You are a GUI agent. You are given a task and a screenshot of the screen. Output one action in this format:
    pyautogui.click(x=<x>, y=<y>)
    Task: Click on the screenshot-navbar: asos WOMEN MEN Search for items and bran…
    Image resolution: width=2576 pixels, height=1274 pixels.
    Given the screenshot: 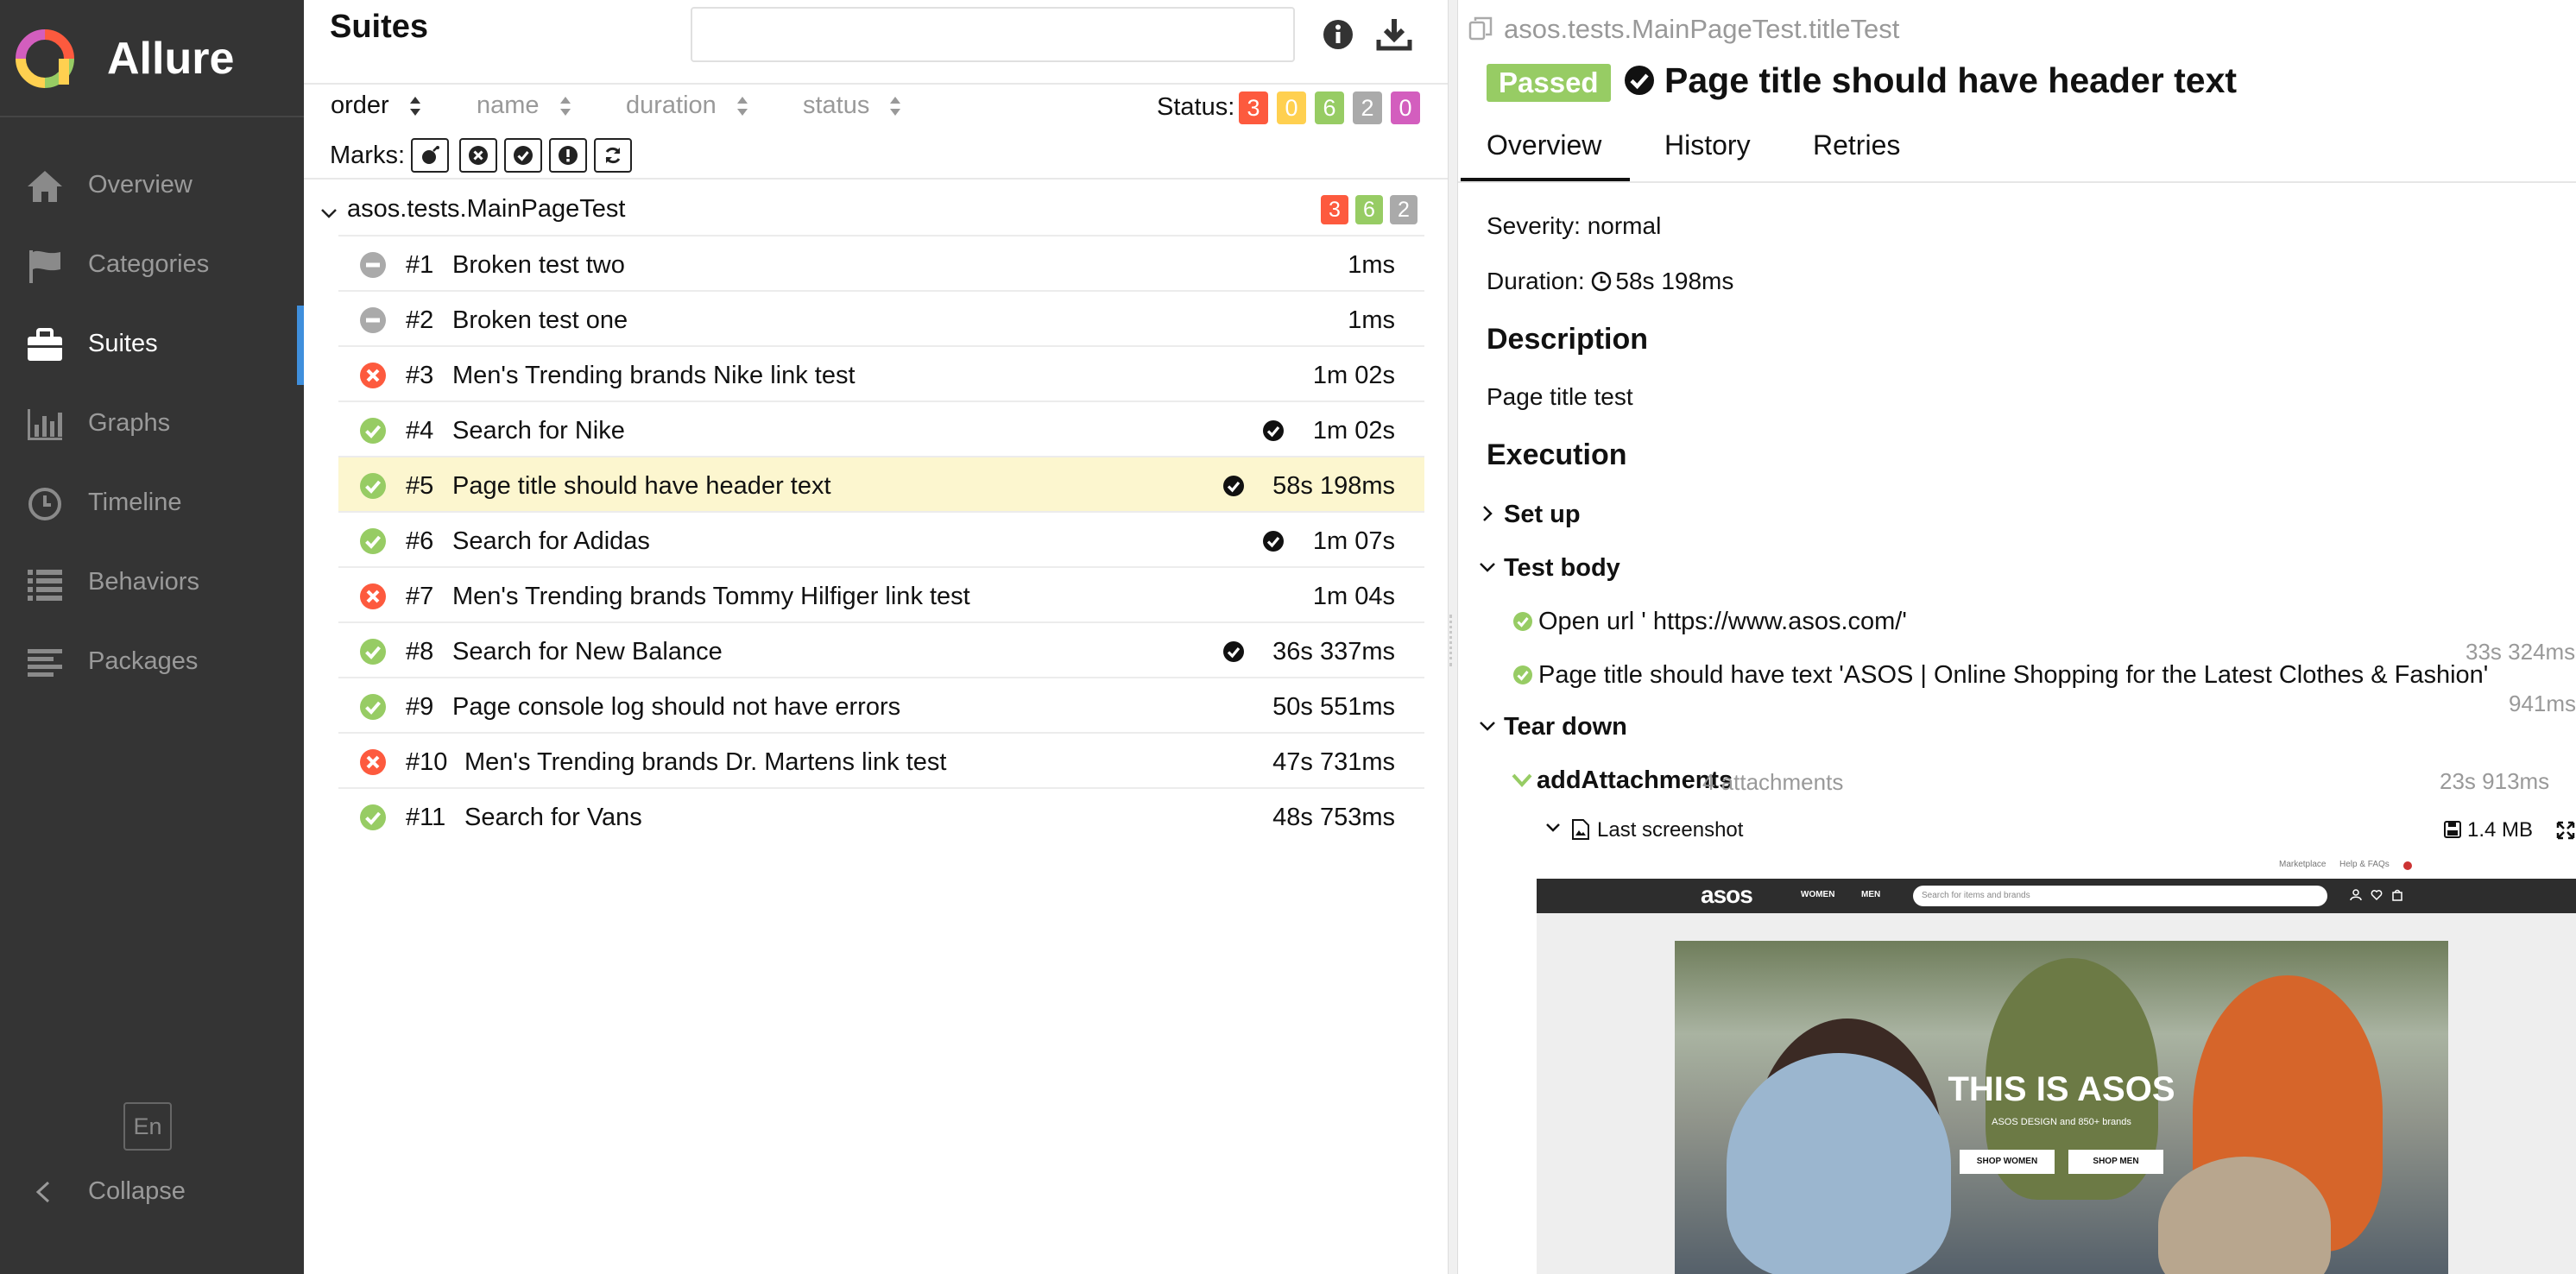 What is the action you would take?
    pyautogui.click(x=2056, y=896)
    